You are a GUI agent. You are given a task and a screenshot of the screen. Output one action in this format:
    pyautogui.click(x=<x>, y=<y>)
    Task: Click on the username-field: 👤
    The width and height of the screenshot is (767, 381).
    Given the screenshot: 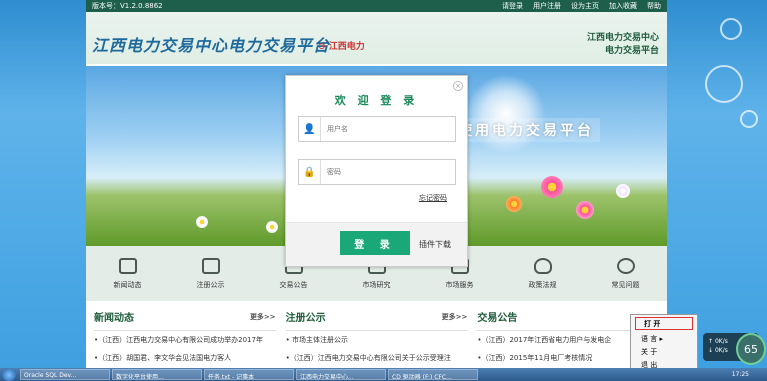 What is the action you would take?
    pyautogui.click(x=377, y=129)
    